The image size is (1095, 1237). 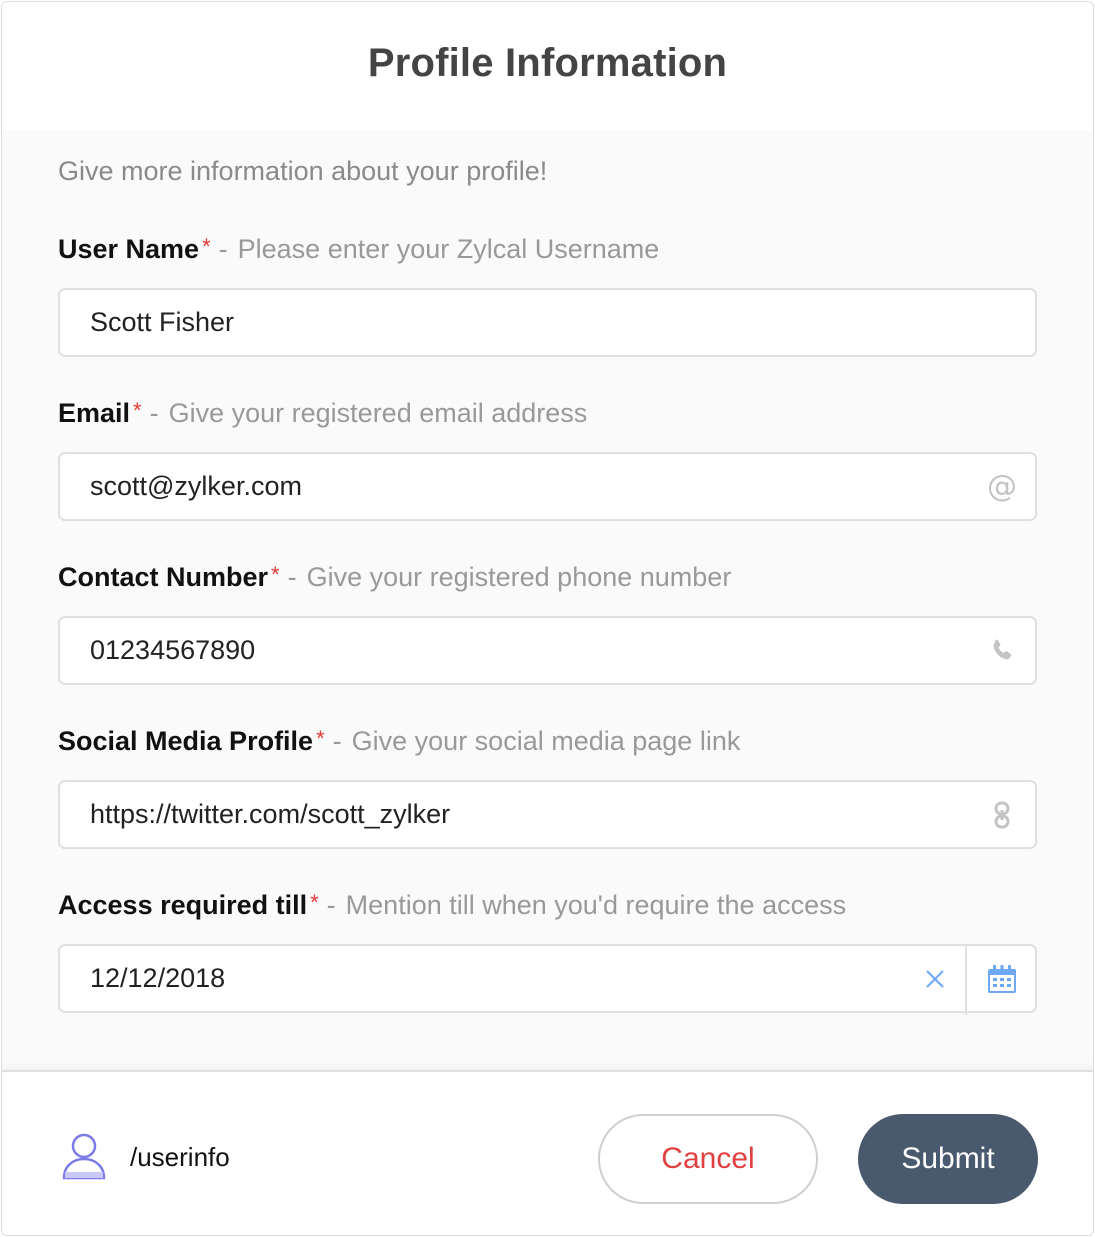 I want to click on social-media-field-box, so click(x=547, y=814).